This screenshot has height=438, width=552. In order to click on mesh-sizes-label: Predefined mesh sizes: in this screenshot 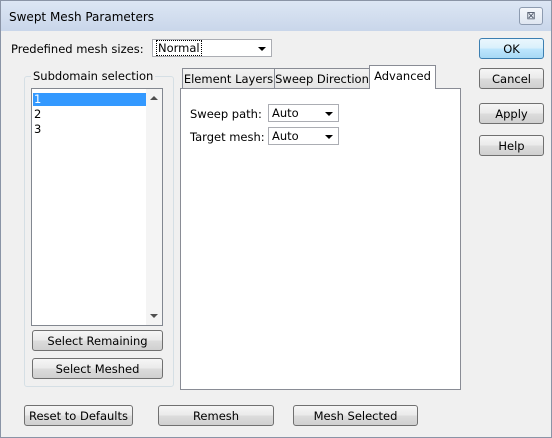, I will do `click(77, 49)`.